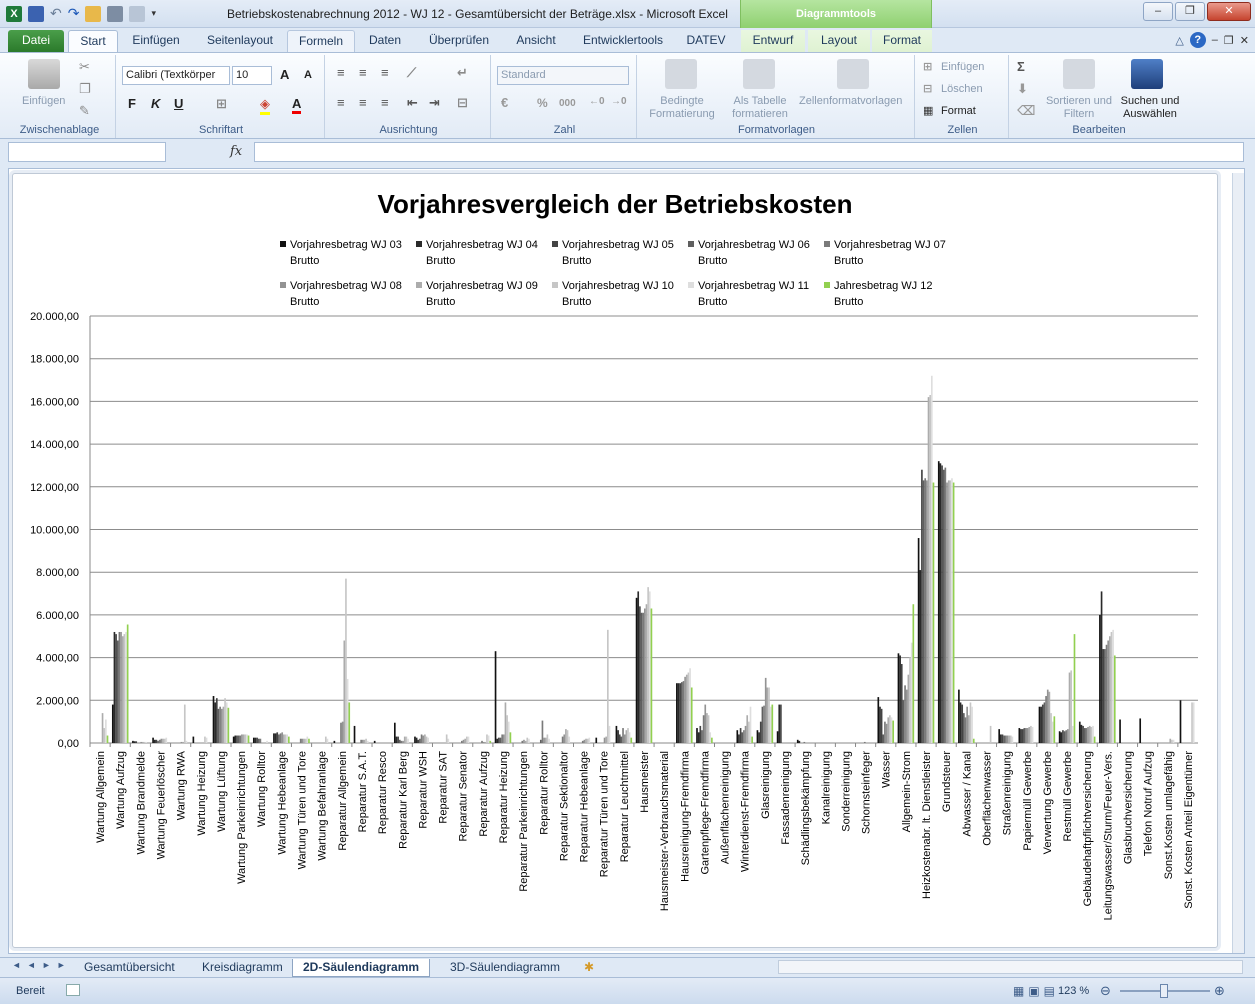  What do you see at coordinates (462, 73) in the screenshot?
I see `wrap-text-icon: ↵` at bounding box center [462, 73].